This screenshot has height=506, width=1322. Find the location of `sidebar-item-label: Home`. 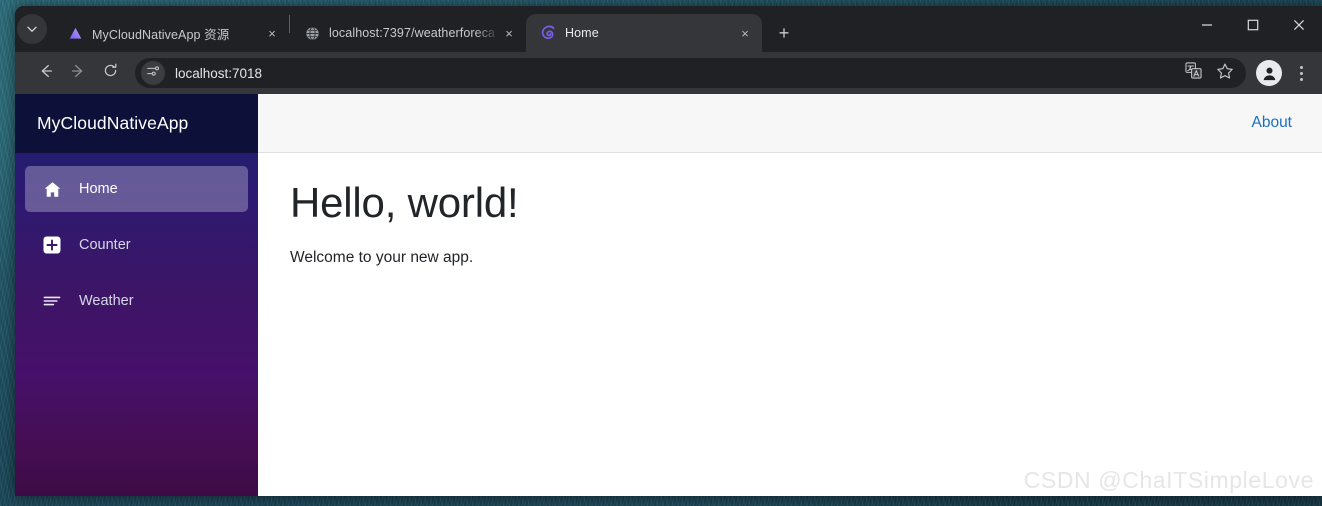

sidebar-item-label: Home is located at coordinates (98, 189).